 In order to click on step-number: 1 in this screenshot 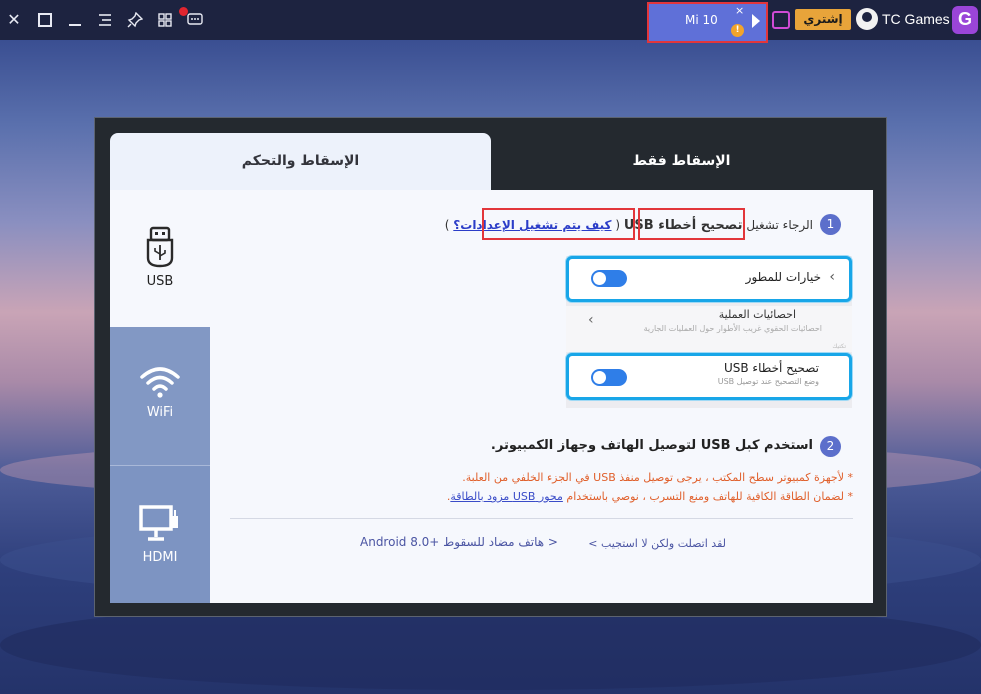, I will do `click(830, 224)`.